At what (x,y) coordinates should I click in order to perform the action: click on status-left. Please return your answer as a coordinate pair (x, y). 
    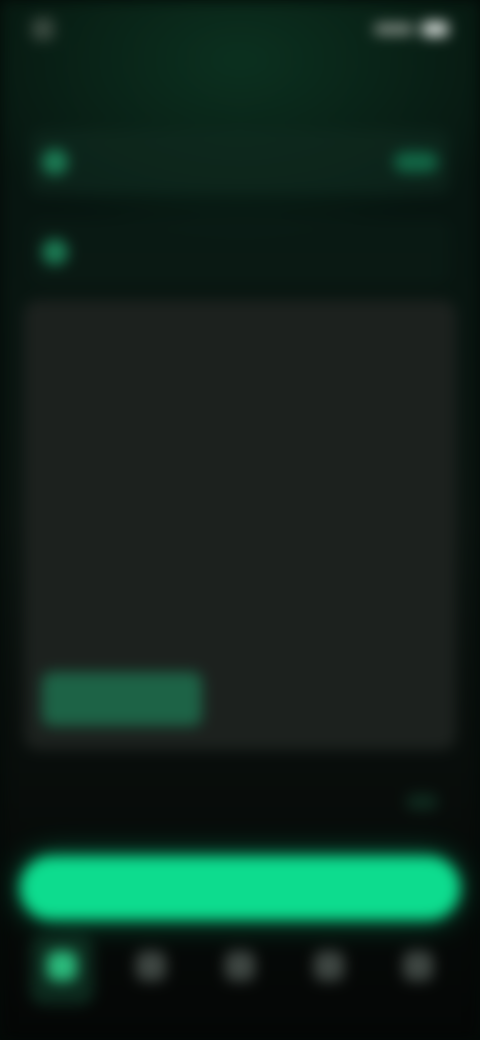
    Looking at the image, I should click on (47, 29).